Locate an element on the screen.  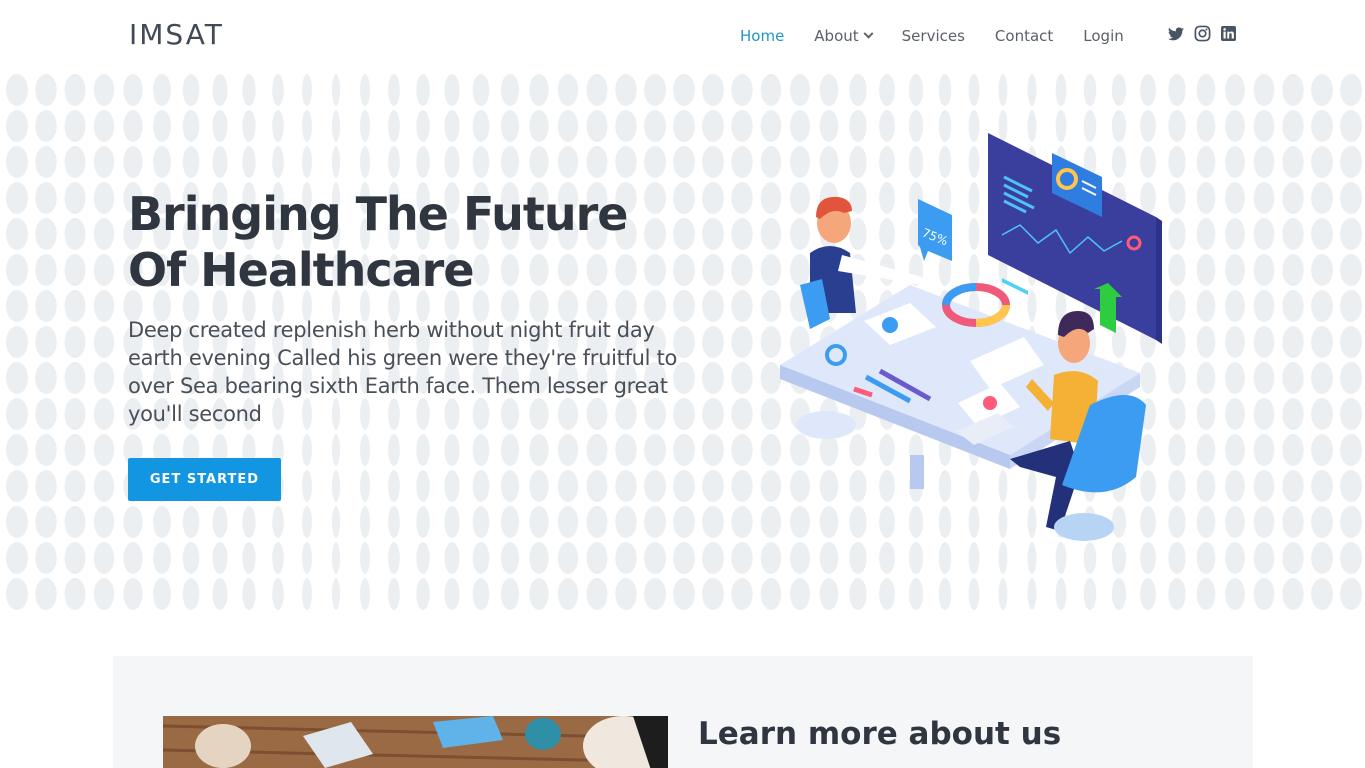
site-logo: IMSAT is located at coordinates (176, 34).